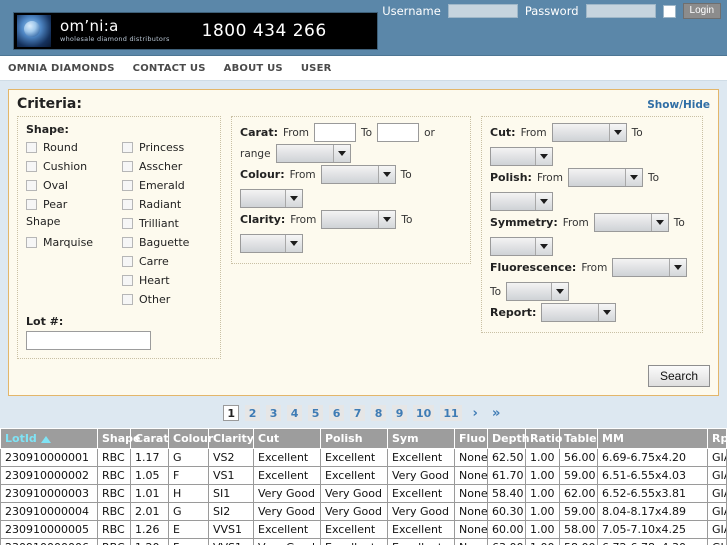 This screenshot has height=545, width=727. What do you see at coordinates (496, 413) in the screenshot?
I see `last-page-icon: »` at bounding box center [496, 413].